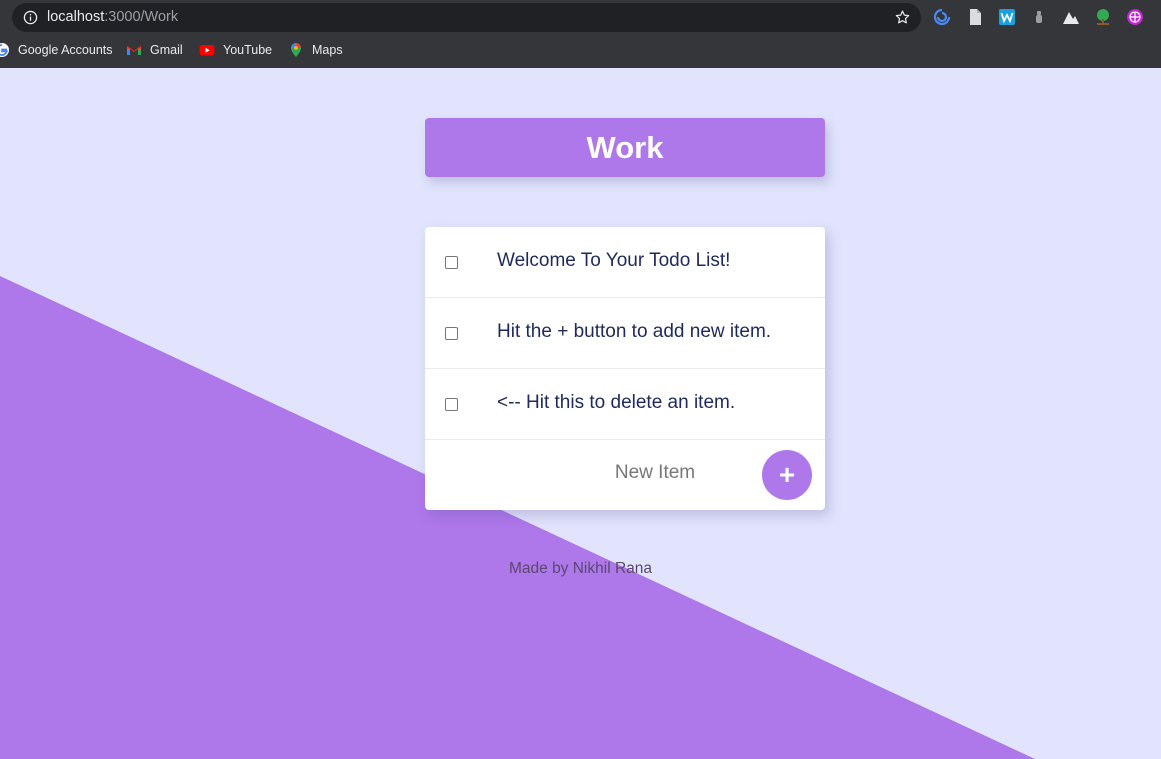 This screenshot has height=759, width=1161. Describe the element at coordinates (166, 50) in the screenshot. I see `bookmark-label: Gmail` at that location.